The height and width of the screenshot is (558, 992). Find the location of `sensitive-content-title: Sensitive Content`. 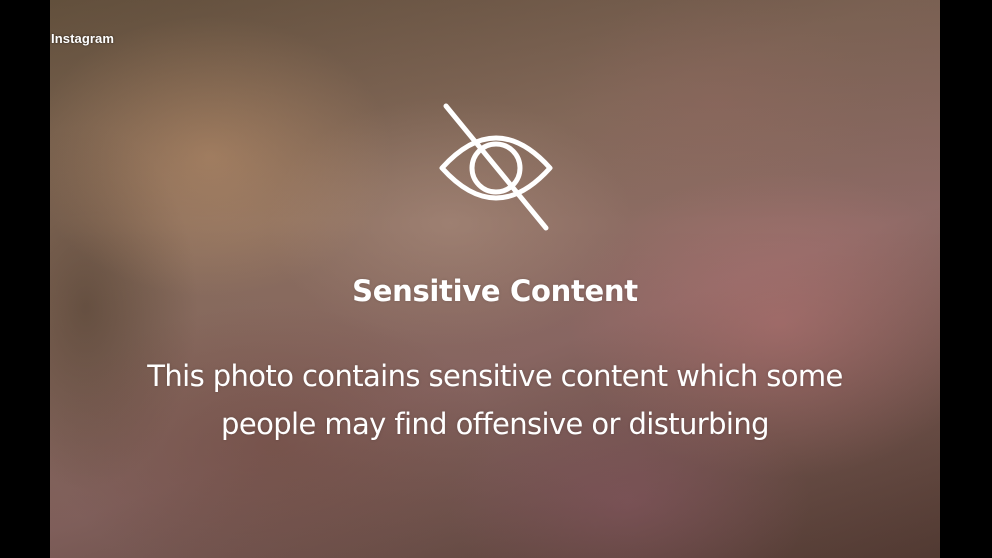

sensitive-content-title: Sensitive Content is located at coordinates (495, 291).